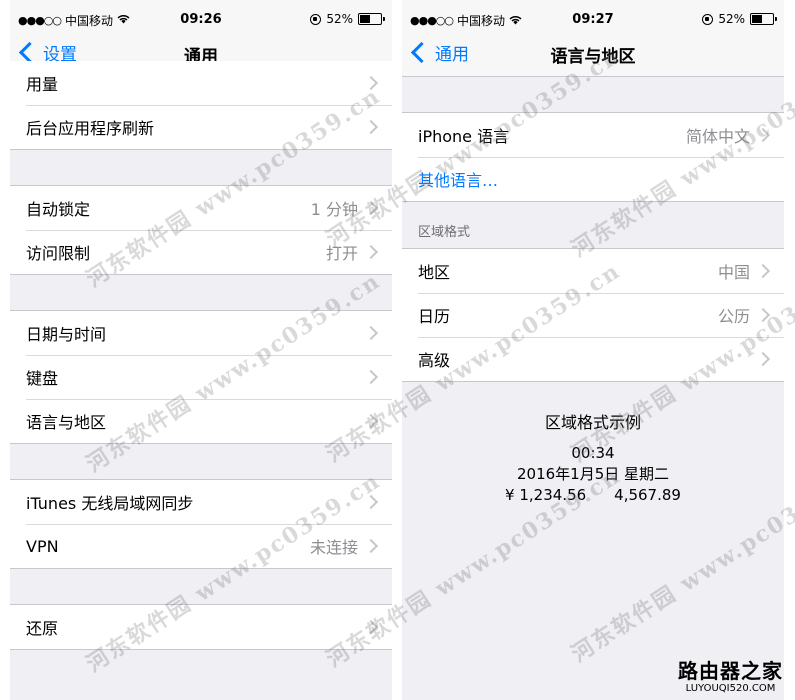  Describe the element at coordinates (730, 671) in the screenshot. I see `logo-text: 路由器之家` at that location.